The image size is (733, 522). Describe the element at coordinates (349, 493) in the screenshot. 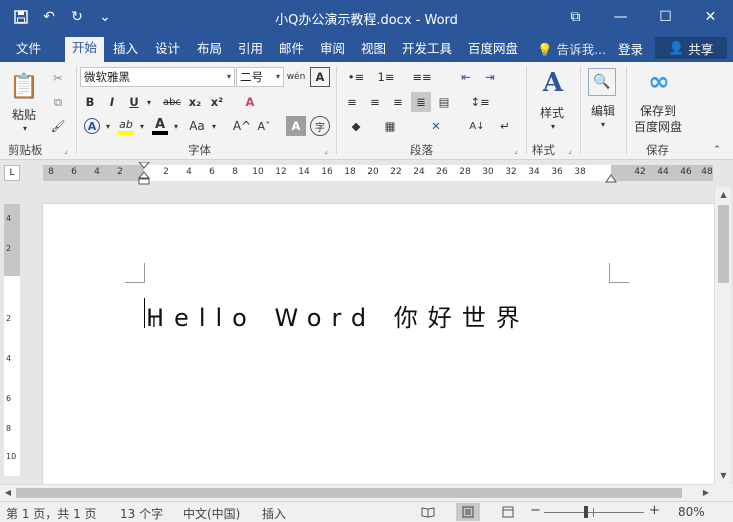

I see `horizontal-scroll-thumb` at that location.